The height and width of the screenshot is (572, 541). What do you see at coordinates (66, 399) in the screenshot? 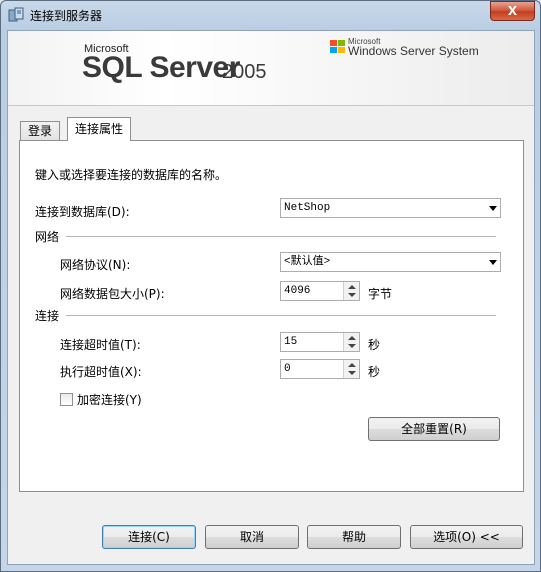
I see `encrypt-connection-checkbox` at bounding box center [66, 399].